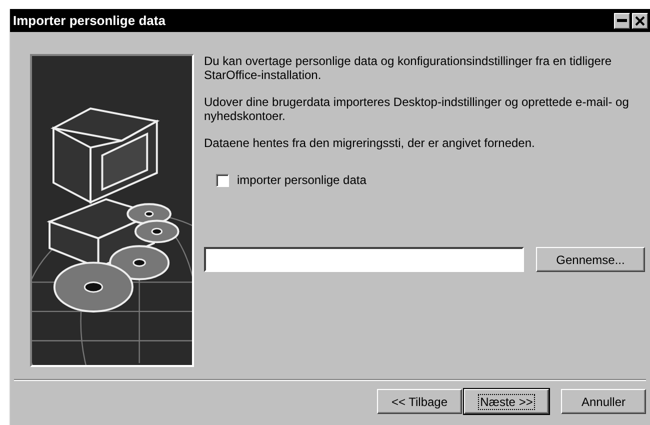 The height and width of the screenshot is (425, 650). Describe the element at coordinates (603, 401) in the screenshot. I see `wizard-button: Annuller` at that location.